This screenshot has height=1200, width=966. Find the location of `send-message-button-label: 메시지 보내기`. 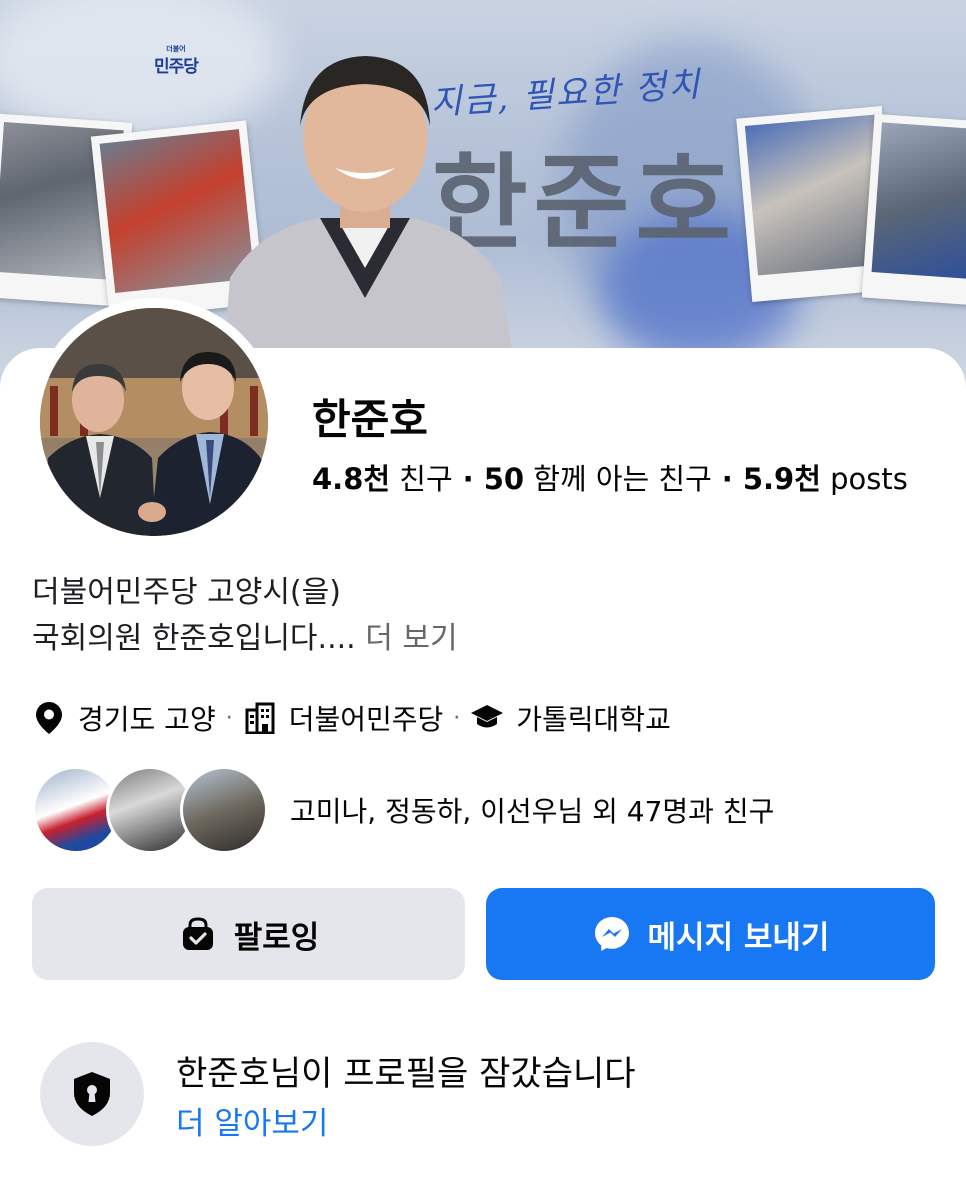

send-message-button-label: 메시지 보내기 is located at coordinates (738, 937).